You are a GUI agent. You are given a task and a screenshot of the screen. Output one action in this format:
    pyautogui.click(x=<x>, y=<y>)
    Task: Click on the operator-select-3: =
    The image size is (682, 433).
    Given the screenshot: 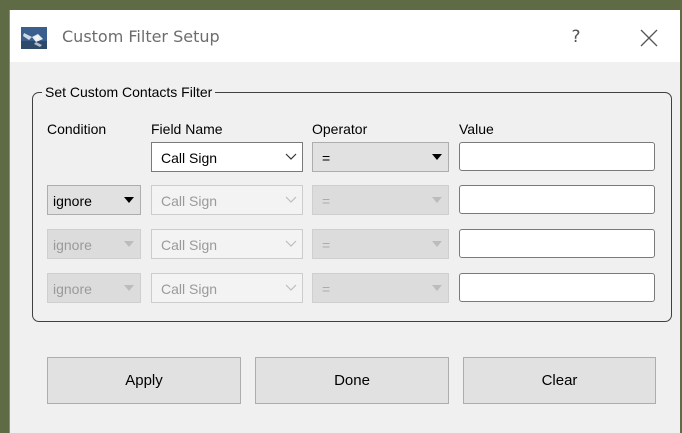 What is the action you would take?
    pyautogui.click(x=380, y=244)
    